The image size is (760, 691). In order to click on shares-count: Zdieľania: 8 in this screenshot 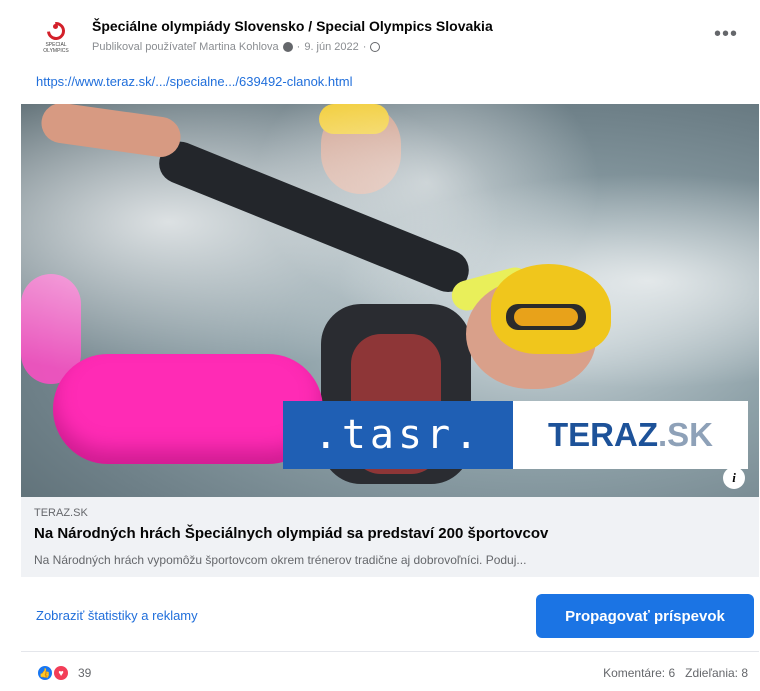, I will do `click(716, 673)`.